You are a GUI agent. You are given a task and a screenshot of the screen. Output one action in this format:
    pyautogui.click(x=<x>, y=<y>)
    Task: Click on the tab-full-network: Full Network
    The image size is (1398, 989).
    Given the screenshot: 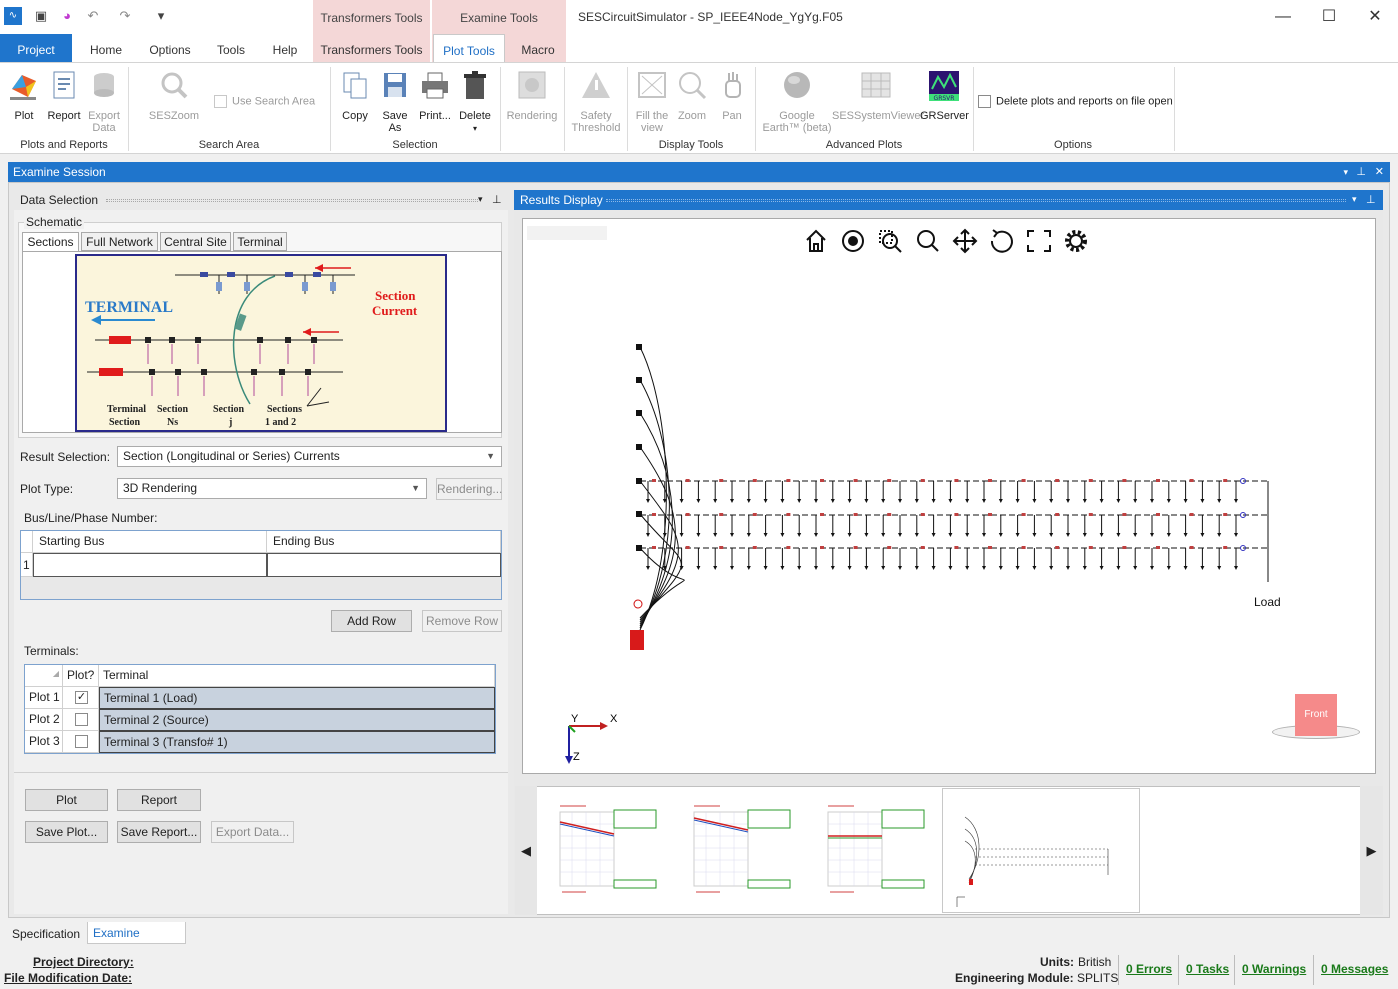 What is the action you would take?
    pyautogui.click(x=119, y=241)
    